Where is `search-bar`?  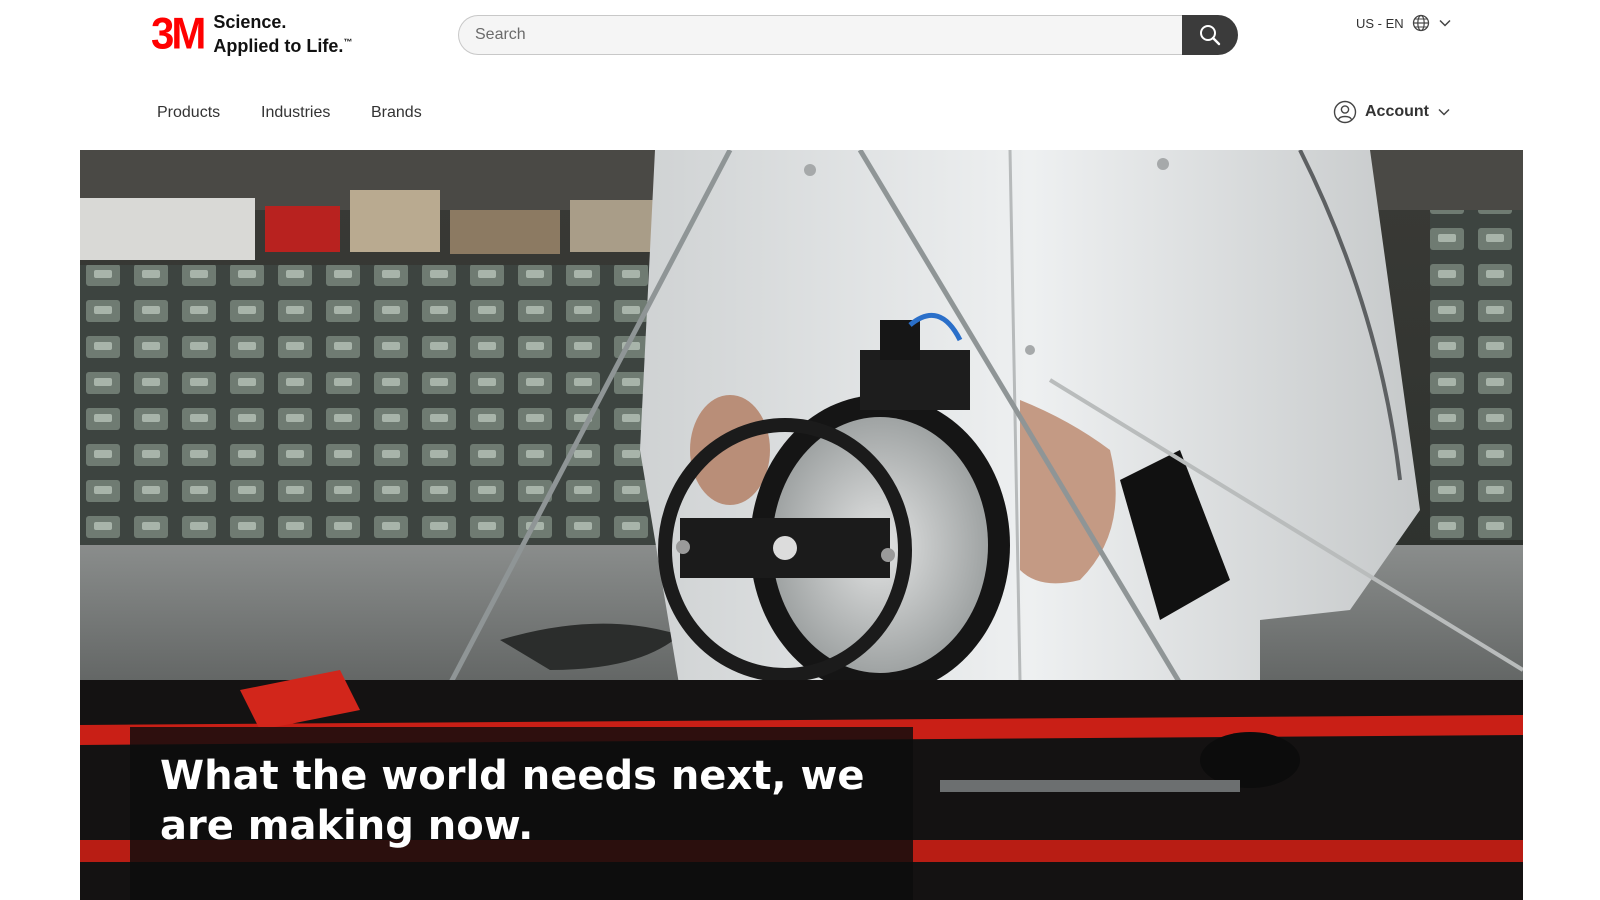 search-bar is located at coordinates (848, 35).